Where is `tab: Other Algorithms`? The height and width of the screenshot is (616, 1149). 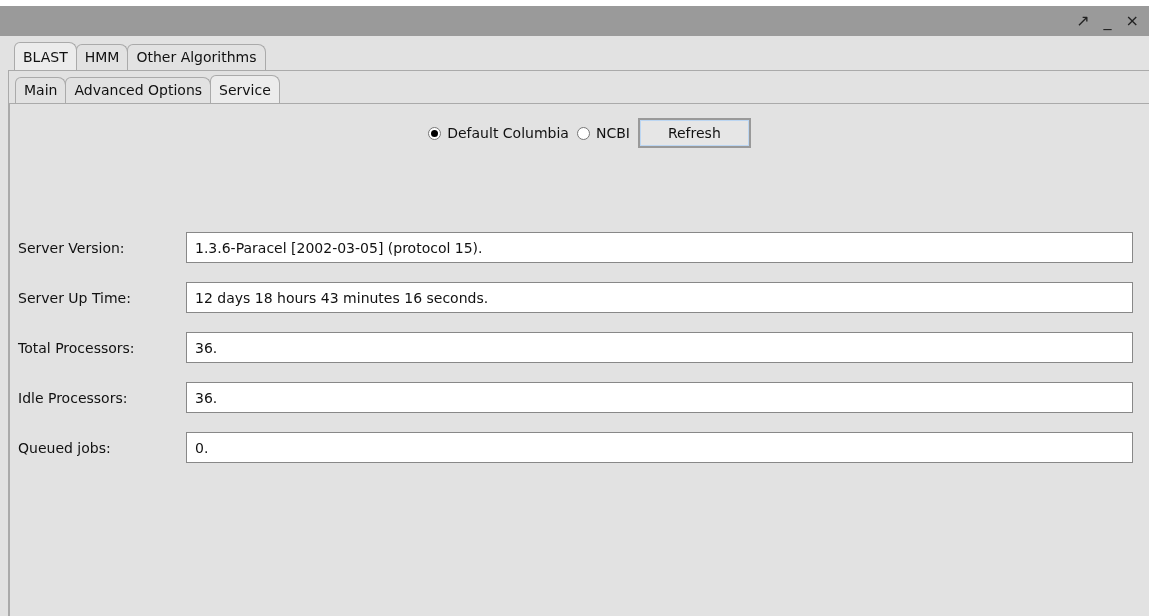 tab: Other Algorithms is located at coordinates (196, 57).